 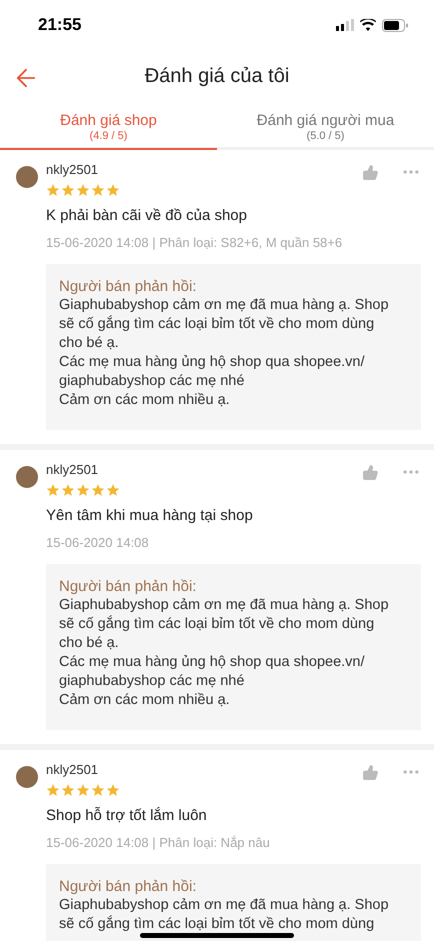 What do you see at coordinates (368, 25) in the screenshot?
I see `wifi-icon` at bounding box center [368, 25].